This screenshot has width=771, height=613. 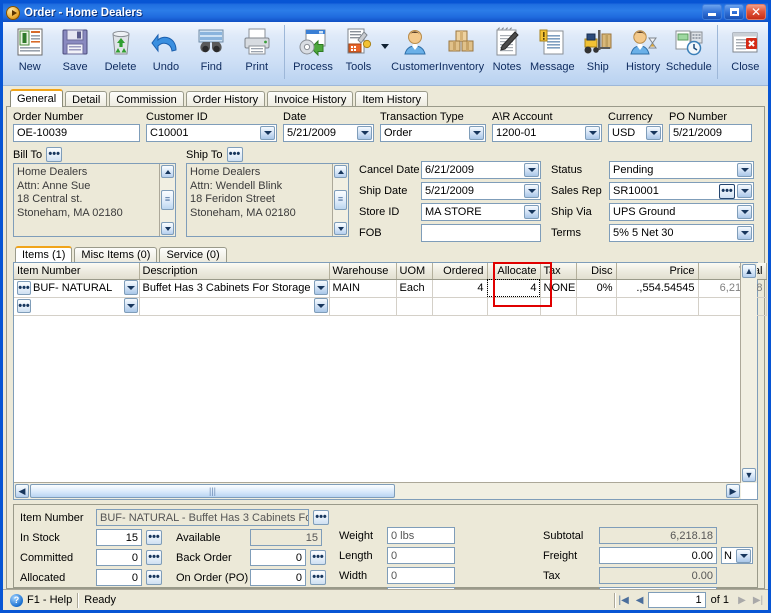 What do you see at coordinates (312, 53) in the screenshot?
I see `toolbar-process-button: Process` at bounding box center [312, 53].